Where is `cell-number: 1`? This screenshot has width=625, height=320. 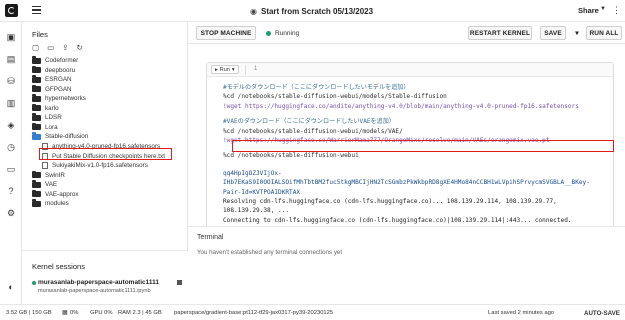
cell-number: 1 is located at coordinates (256, 69).